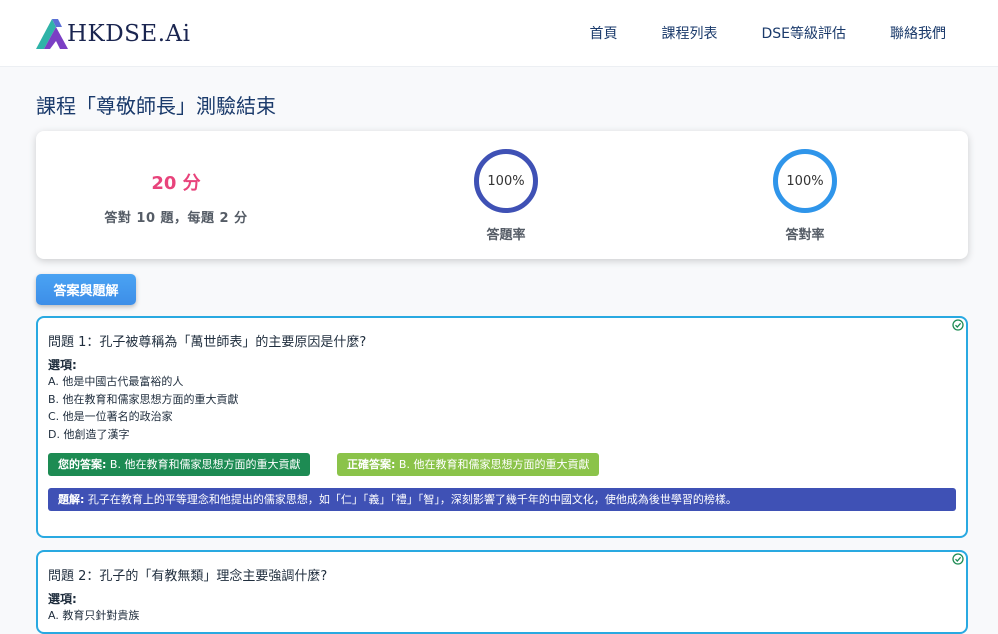 The width and height of the screenshot is (998, 634). I want to click on option-d: D. 他創造了漢字, so click(89, 434).